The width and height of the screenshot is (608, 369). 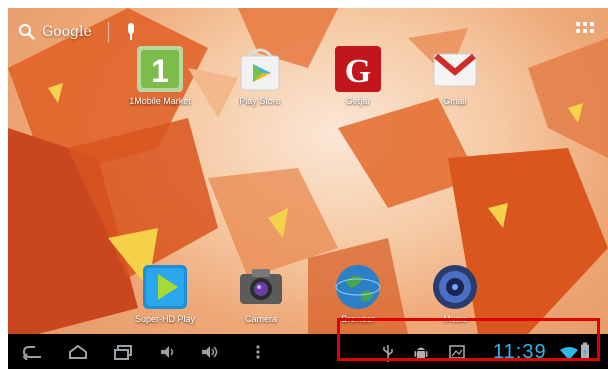 I want to click on app-gmail: Gmail, so click(x=455, y=75).